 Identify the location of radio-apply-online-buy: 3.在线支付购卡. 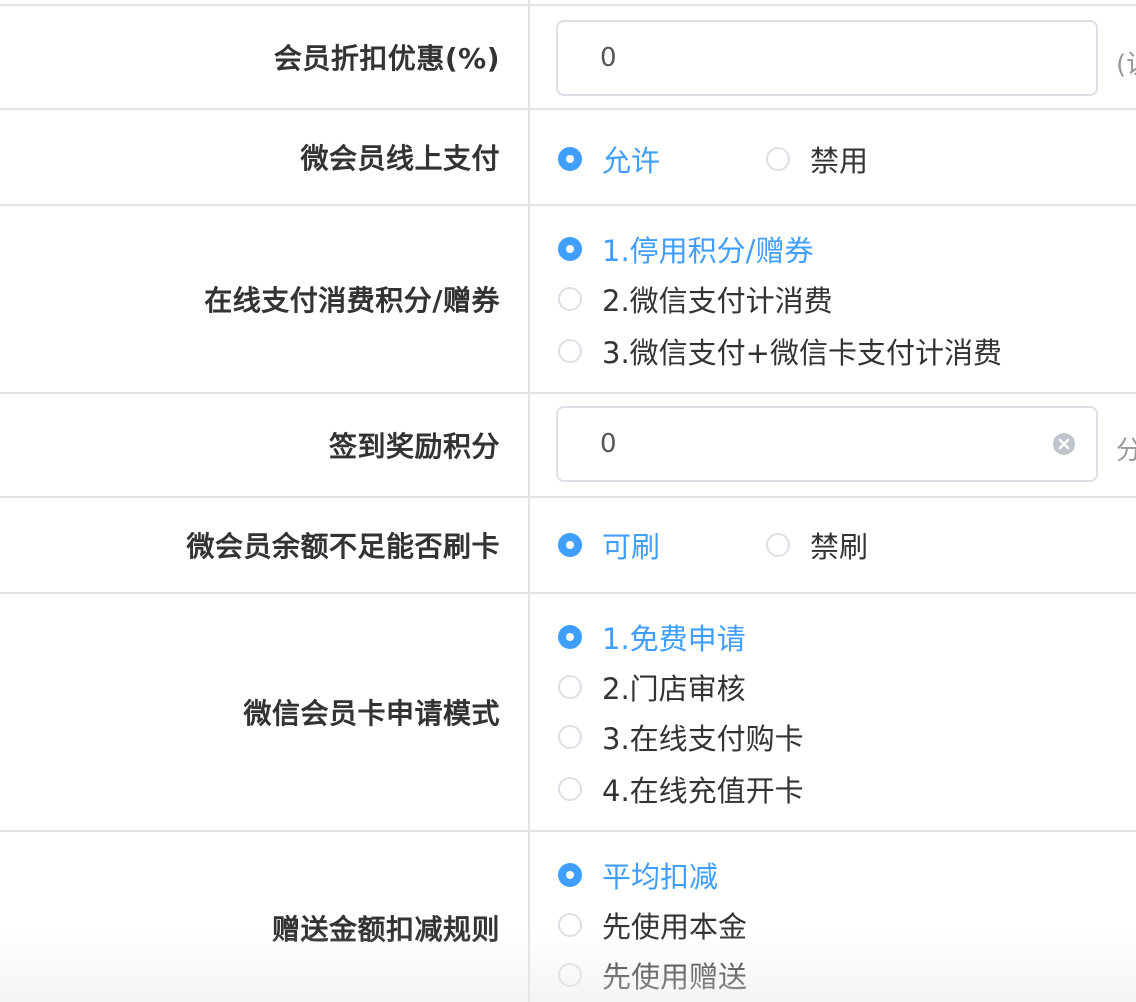
(681, 737).